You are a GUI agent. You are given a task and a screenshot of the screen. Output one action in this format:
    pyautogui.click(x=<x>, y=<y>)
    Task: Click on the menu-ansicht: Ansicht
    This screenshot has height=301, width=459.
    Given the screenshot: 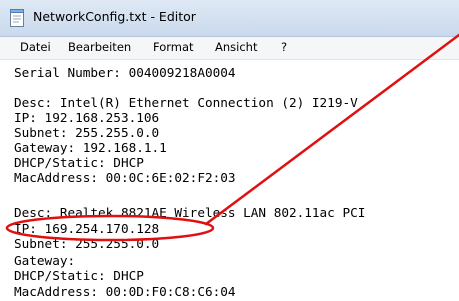 What is the action you would take?
    pyautogui.click(x=236, y=47)
    